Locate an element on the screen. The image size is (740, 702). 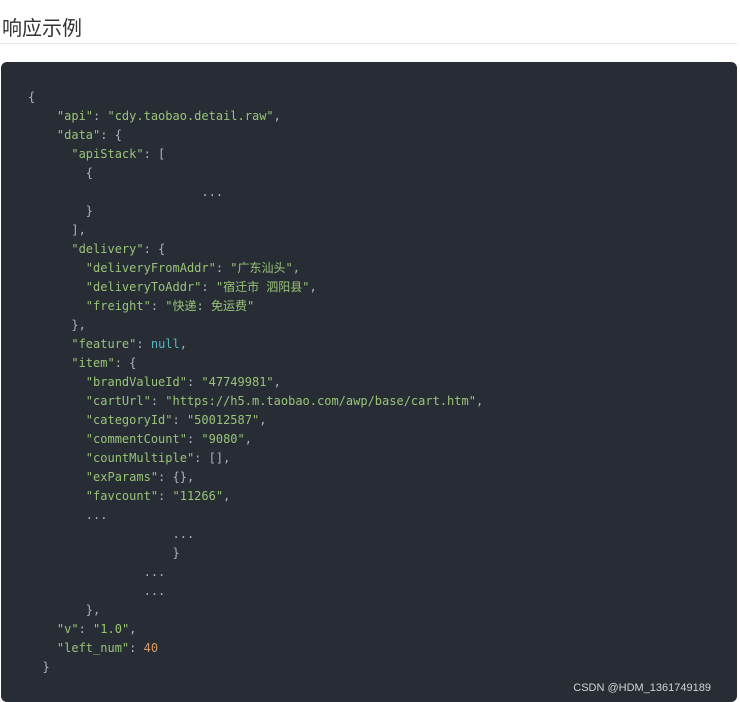
json-key: "item" is located at coordinates (93, 363).